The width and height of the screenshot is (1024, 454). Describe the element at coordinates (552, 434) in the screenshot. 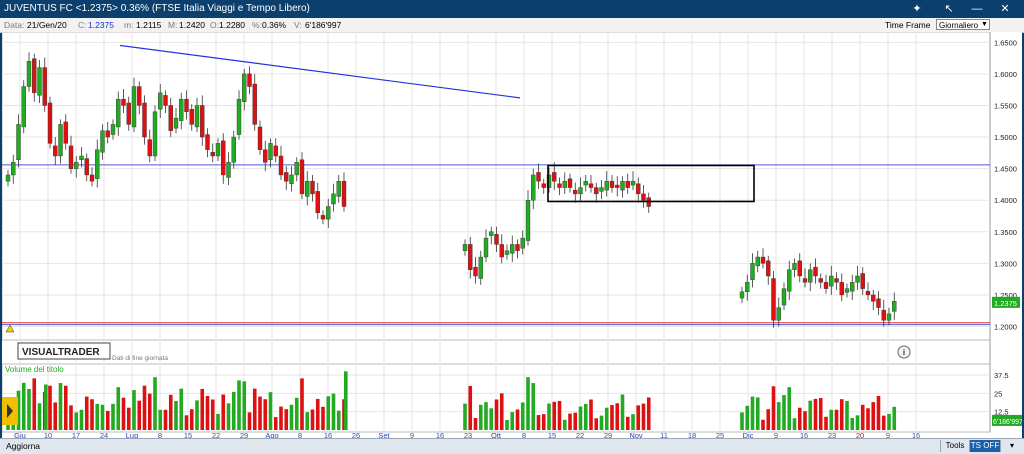

I see `x-tick-label: 15` at that location.